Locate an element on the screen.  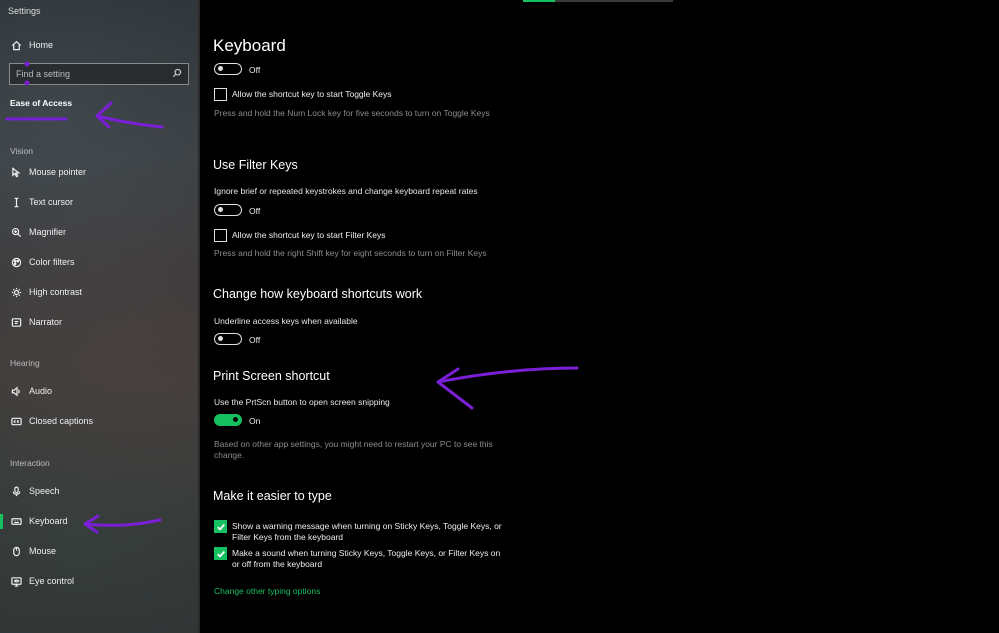
filter-keys-heading: Use Filter Keys is located at coordinates (255, 165).